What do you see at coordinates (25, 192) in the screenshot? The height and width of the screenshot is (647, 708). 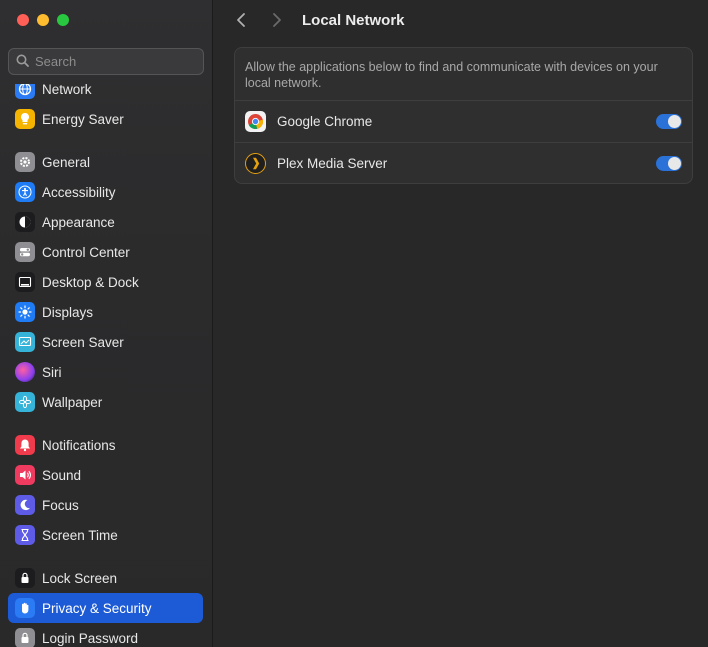 I see `accessibility-icon` at bounding box center [25, 192].